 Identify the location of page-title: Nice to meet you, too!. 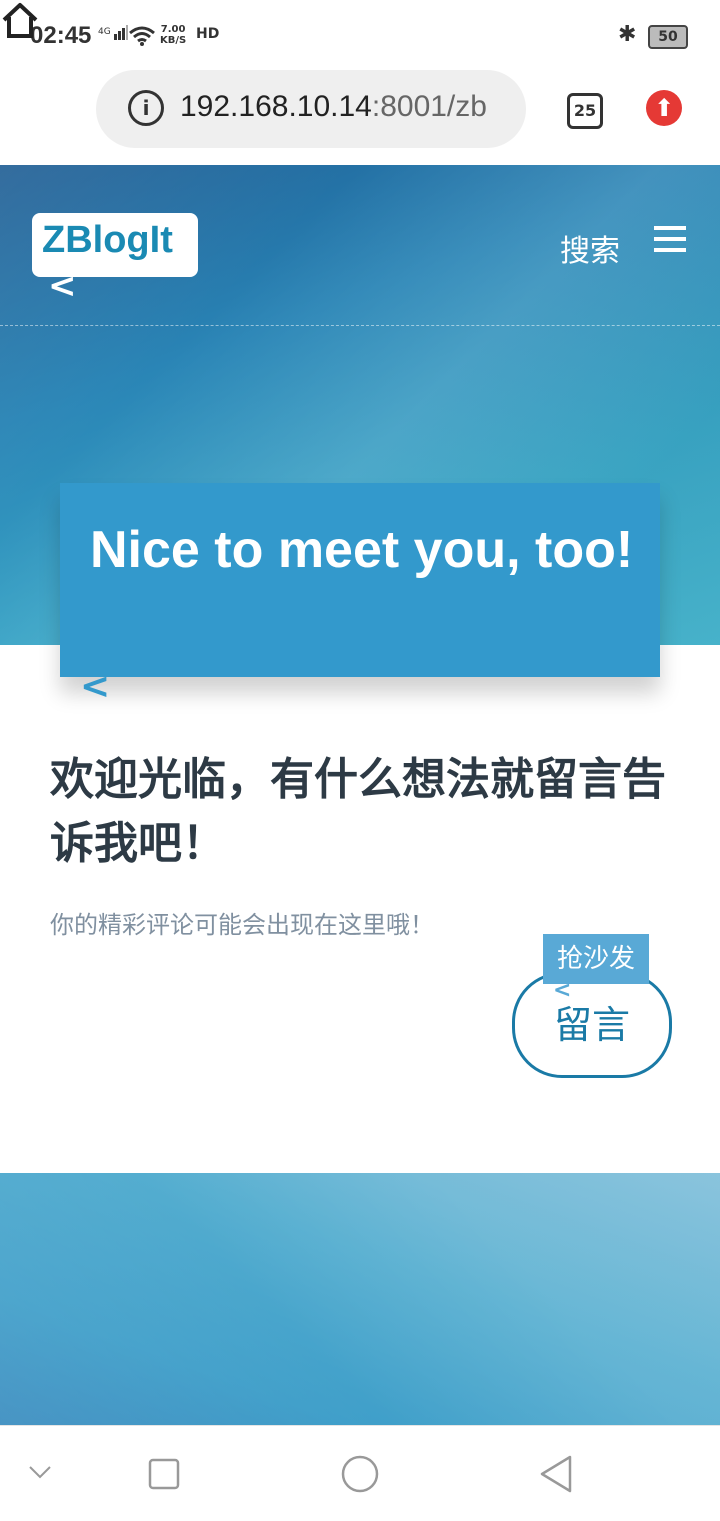
(362, 550).